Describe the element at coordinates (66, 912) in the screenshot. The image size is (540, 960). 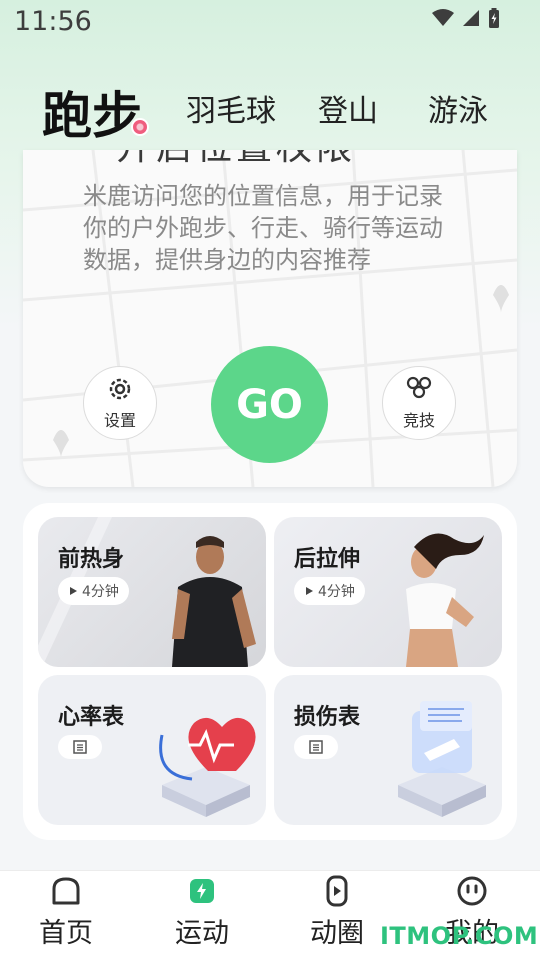
I see `nav-home: 首页` at that location.